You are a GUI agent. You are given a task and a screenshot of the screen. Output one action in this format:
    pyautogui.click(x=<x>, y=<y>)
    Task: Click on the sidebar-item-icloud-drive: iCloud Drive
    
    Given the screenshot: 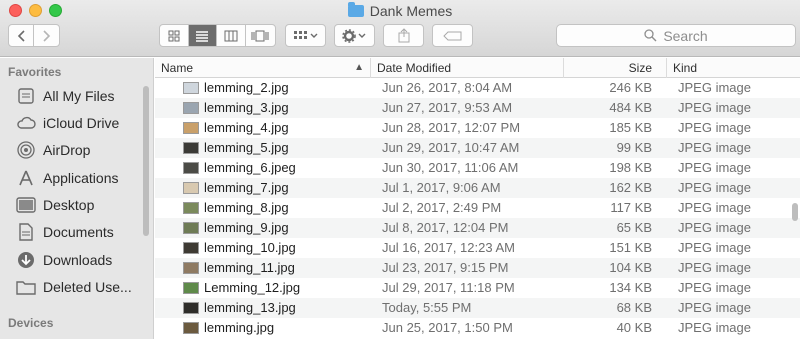 What is the action you would take?
    pyautogui.click(x=70, y=123)
    